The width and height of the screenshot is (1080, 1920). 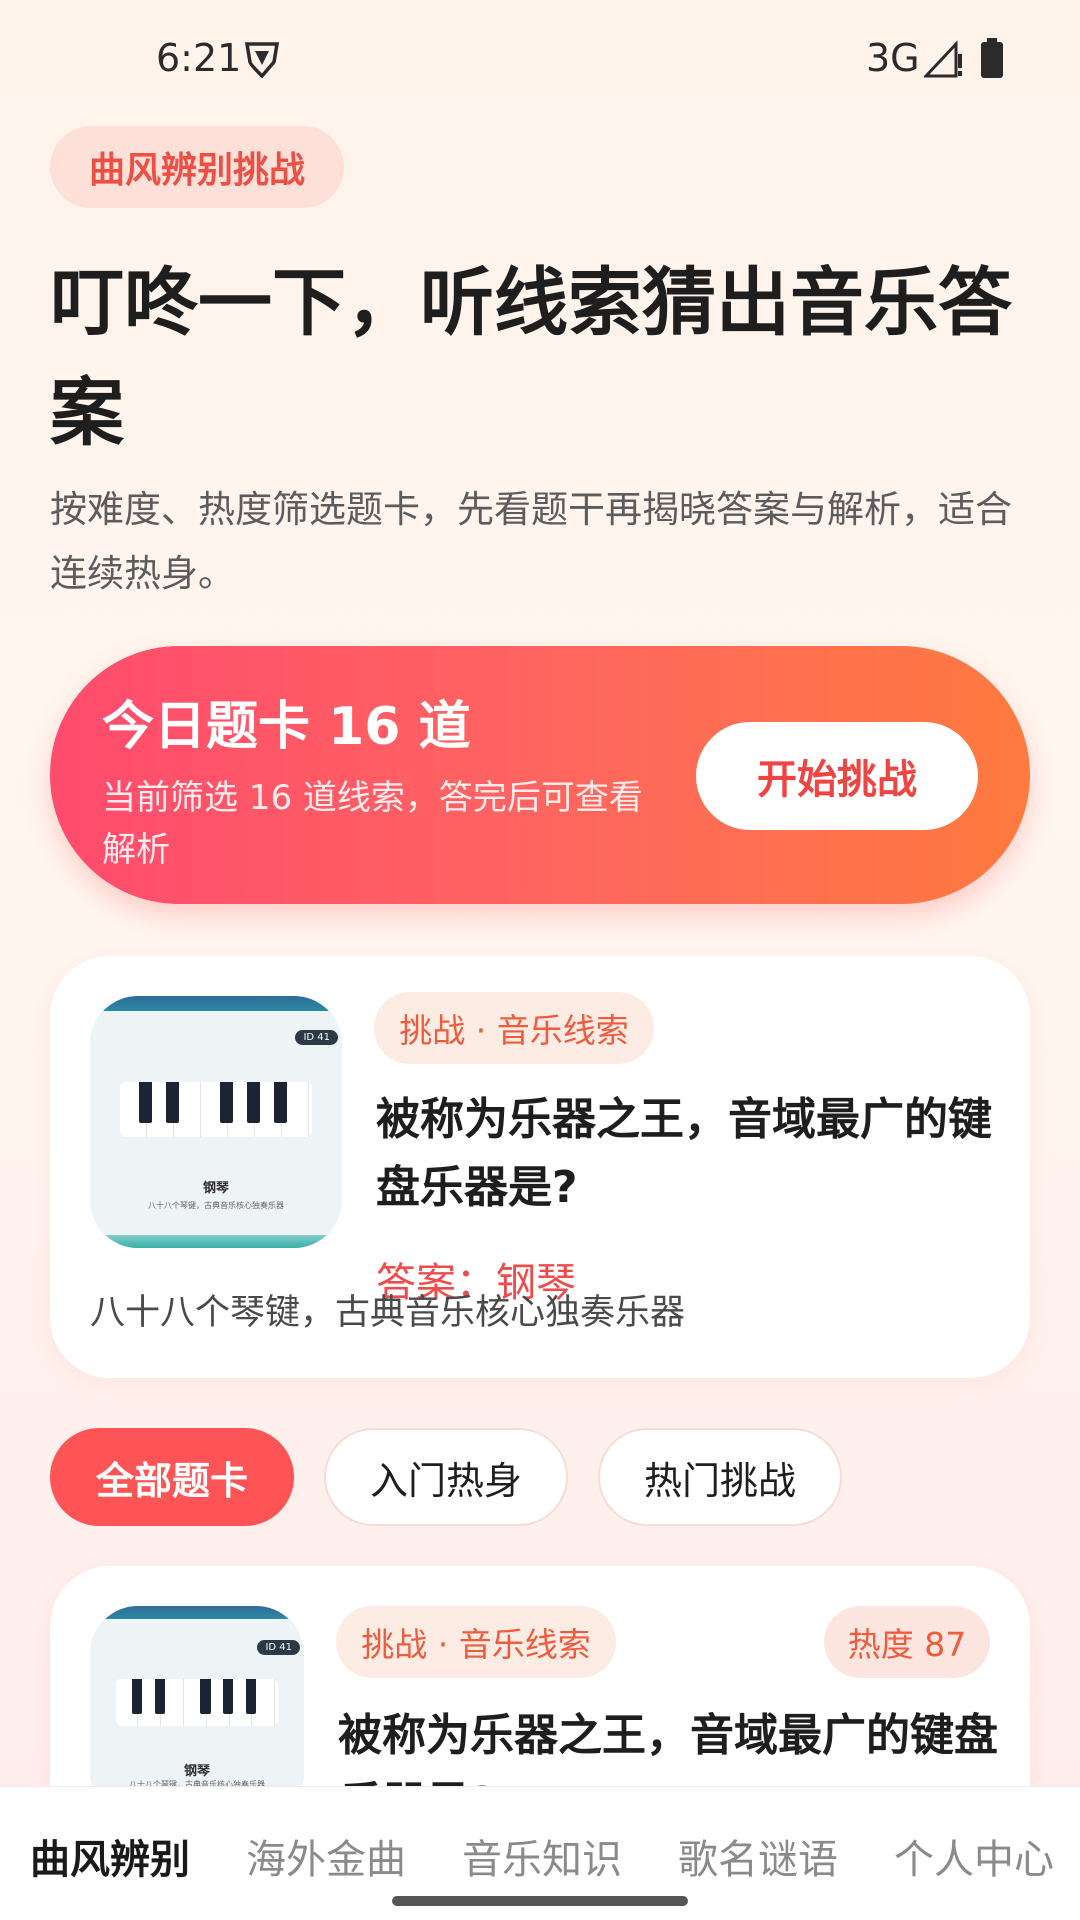 I want to click on nav-music-knowledge: 音乐知识, so click(x=542, y=1856).